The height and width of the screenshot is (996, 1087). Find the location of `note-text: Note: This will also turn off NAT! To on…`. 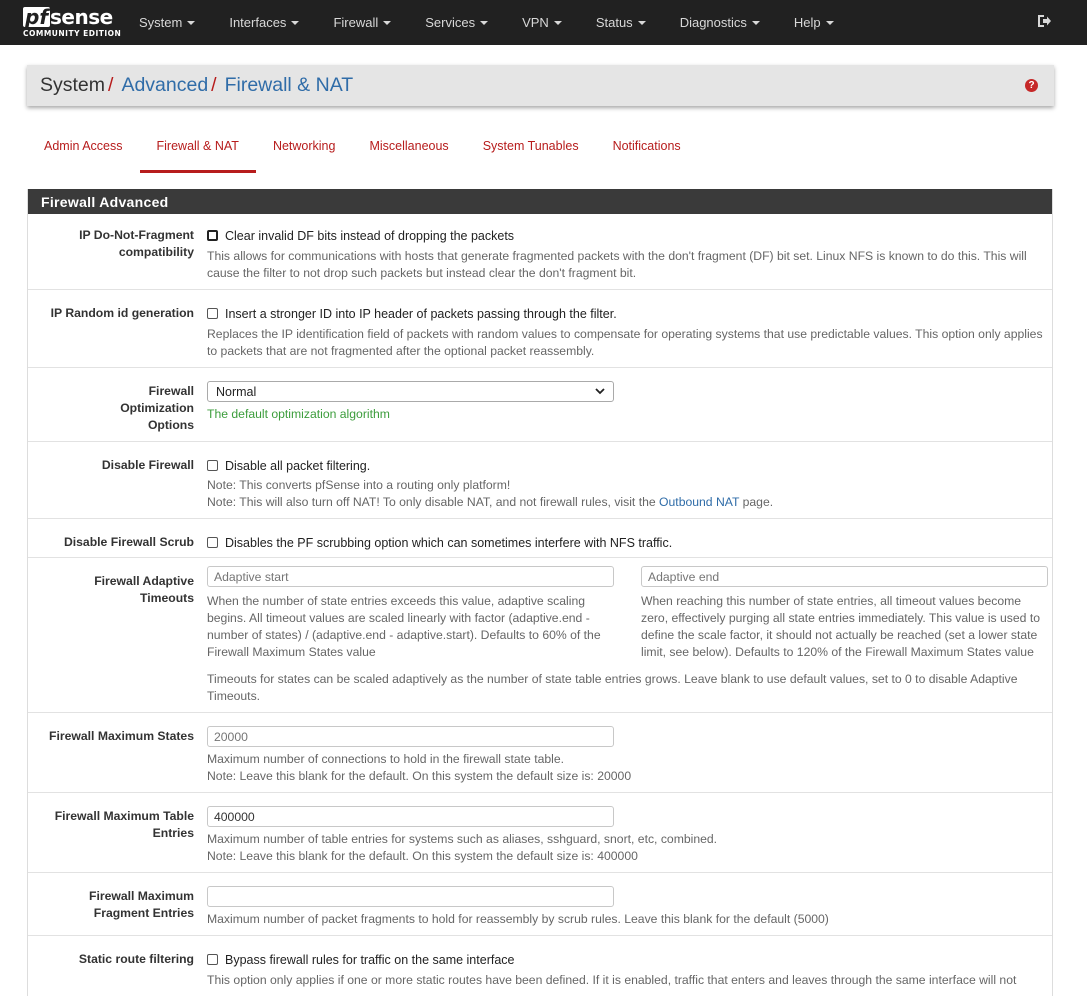

note-text: Note: This will also turn off NAT! To on… is located at coordinates (433, 502).